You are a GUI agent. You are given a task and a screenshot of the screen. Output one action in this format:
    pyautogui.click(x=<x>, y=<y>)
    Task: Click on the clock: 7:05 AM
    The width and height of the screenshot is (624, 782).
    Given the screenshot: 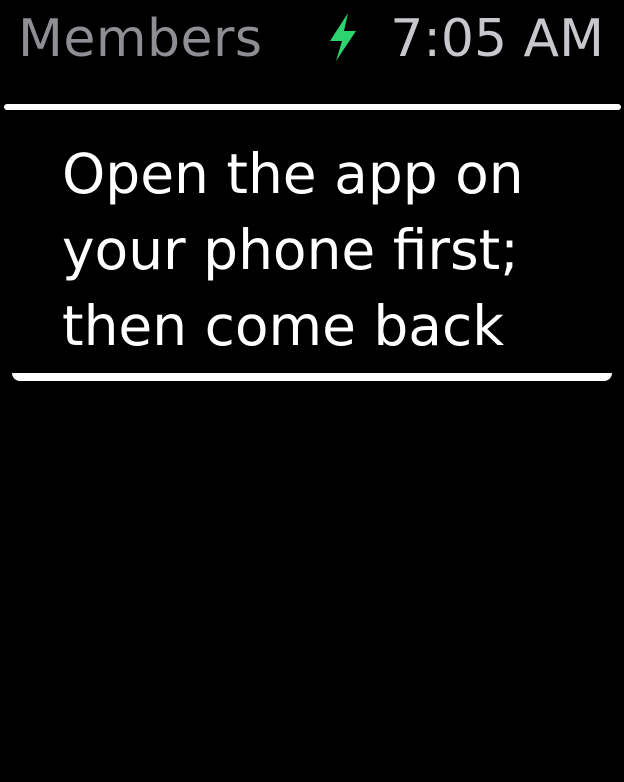 What is the action you would take?
    pyautogui.click(x=497, y=39)
    